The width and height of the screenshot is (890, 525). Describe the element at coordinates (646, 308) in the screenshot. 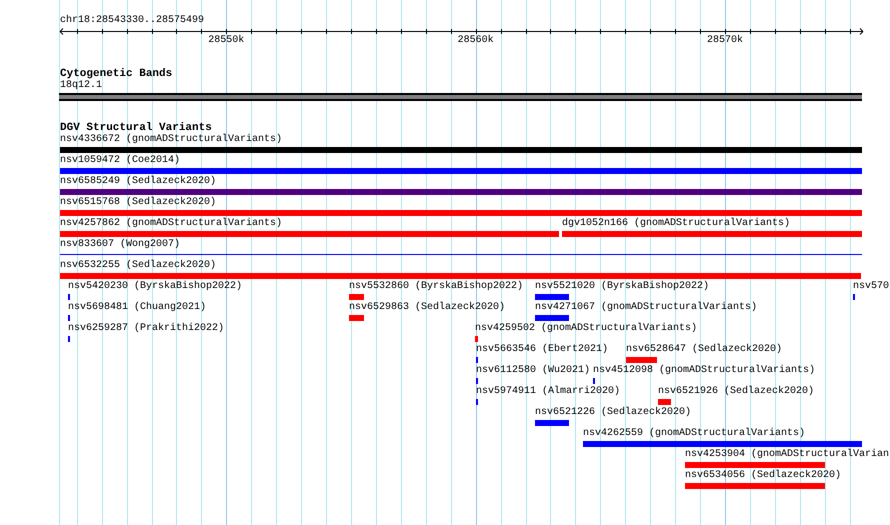

I see `feature-label: nsv4271067 (gnomADStructuralVariants)` at that location.